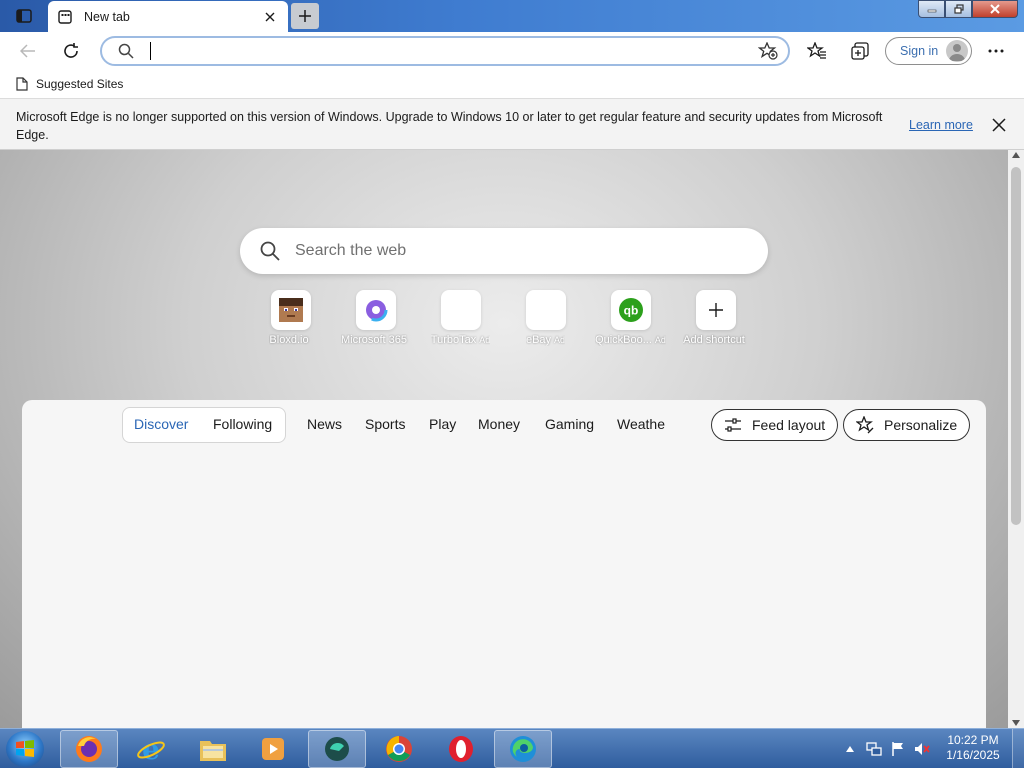 This screenshot has width=1024, height=768. I want to click on window-controls, so click(968, 9).